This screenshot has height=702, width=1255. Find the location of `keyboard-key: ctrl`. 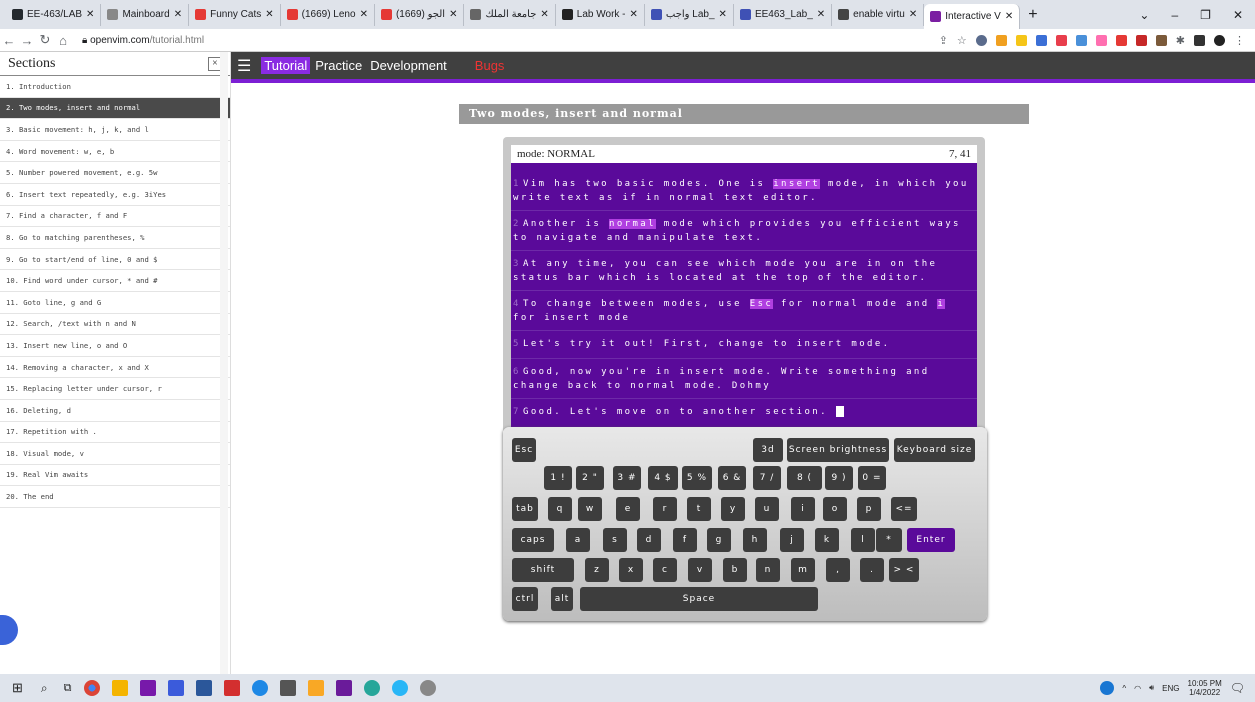

keyboard-key: ctrl is located at coordinates (525, 599).